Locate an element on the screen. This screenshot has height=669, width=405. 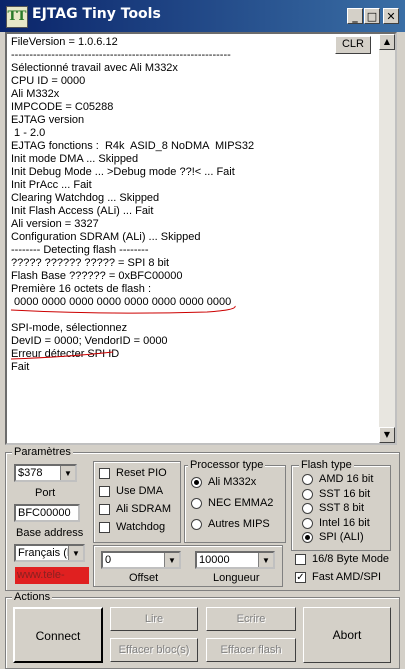
scroll-up-arrow-icon: ▲ is located at coordinates (387, 42).